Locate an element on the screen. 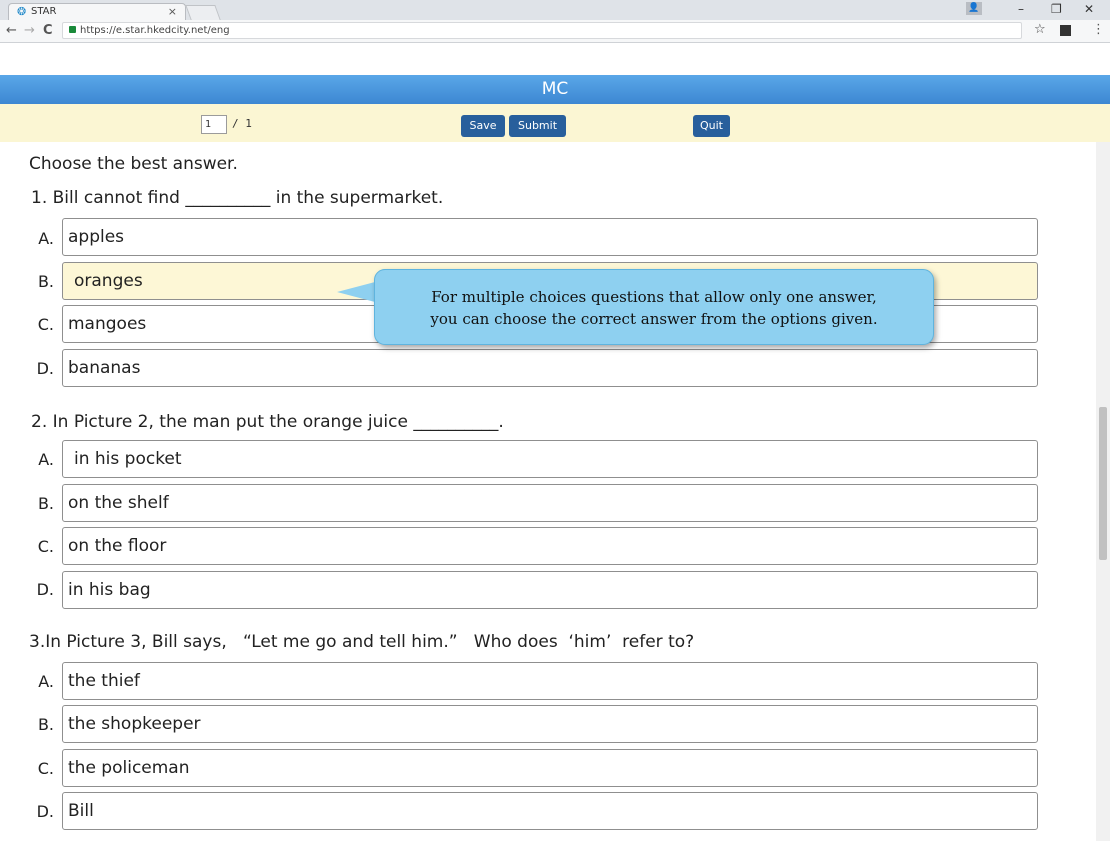  quit-button: Quit is located at coordinates (711, 126).